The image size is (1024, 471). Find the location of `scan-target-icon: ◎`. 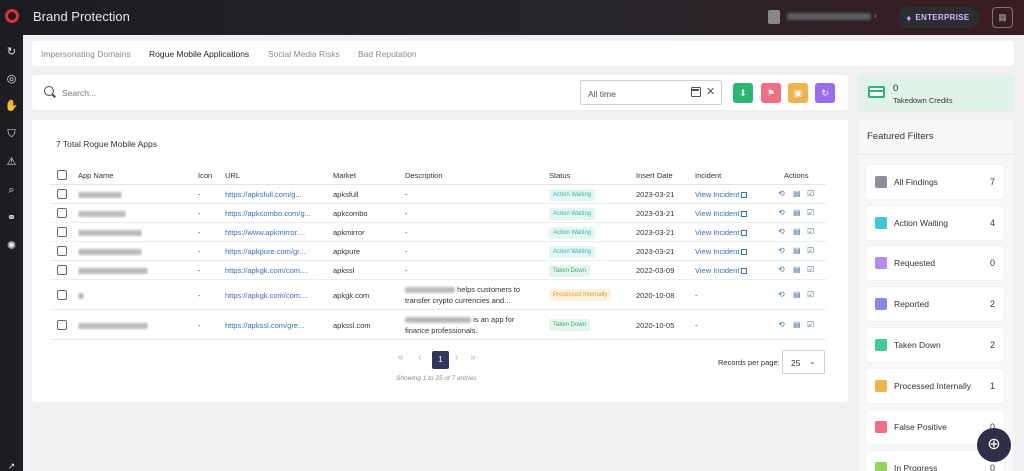

scan-target-icon: ◎ is located at coordinates (11, 79).